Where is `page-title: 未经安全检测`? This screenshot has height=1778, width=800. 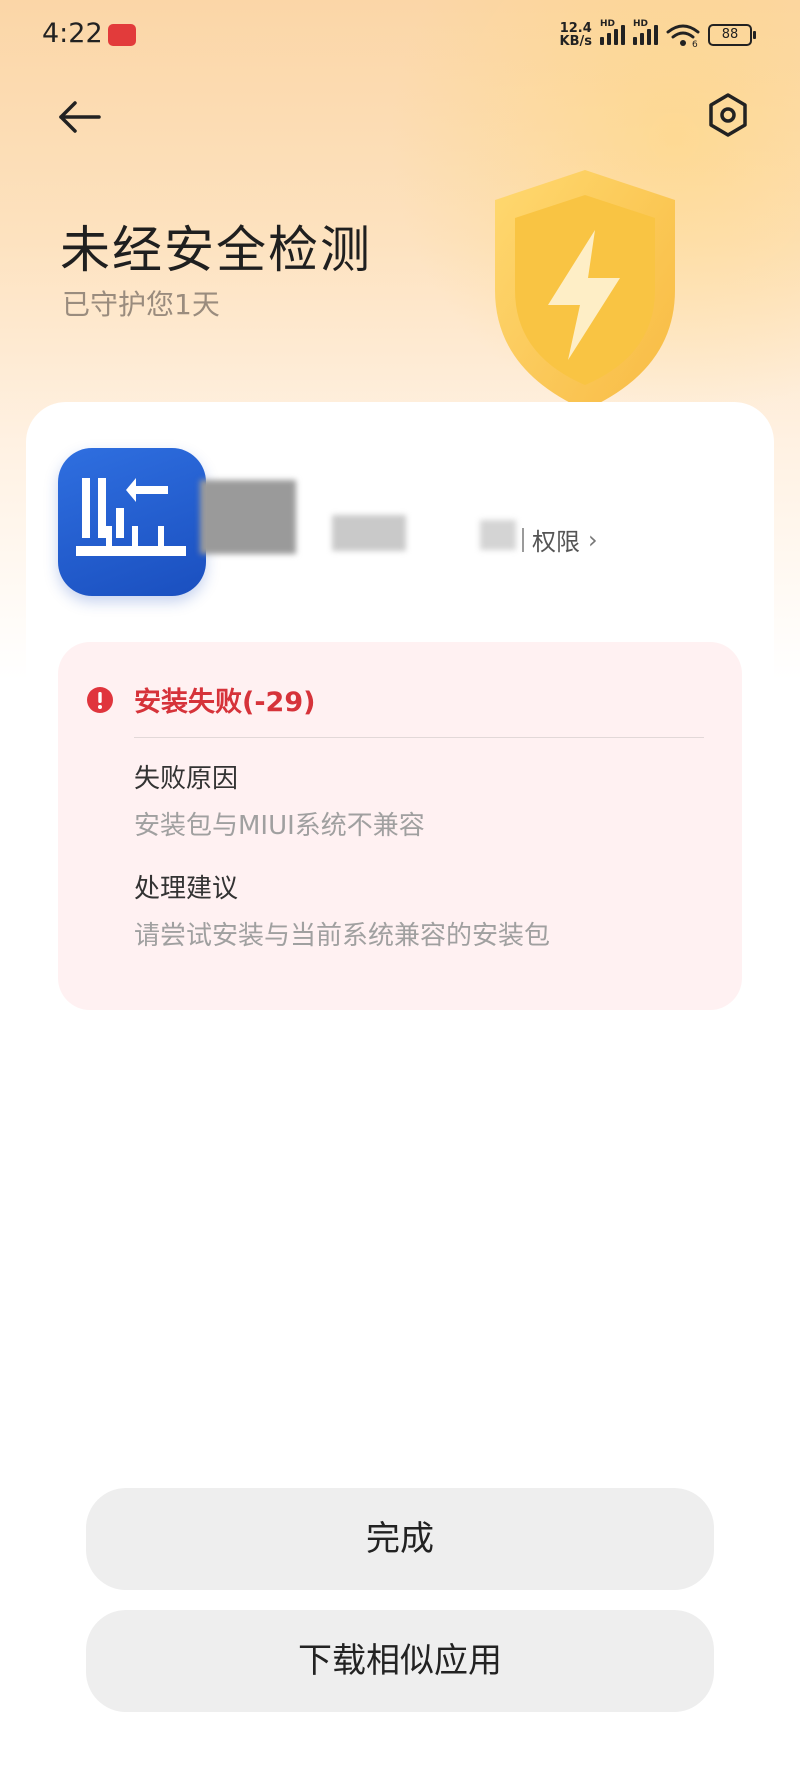 page-title: 未经安全检测 is located at coordinates (216, 250).